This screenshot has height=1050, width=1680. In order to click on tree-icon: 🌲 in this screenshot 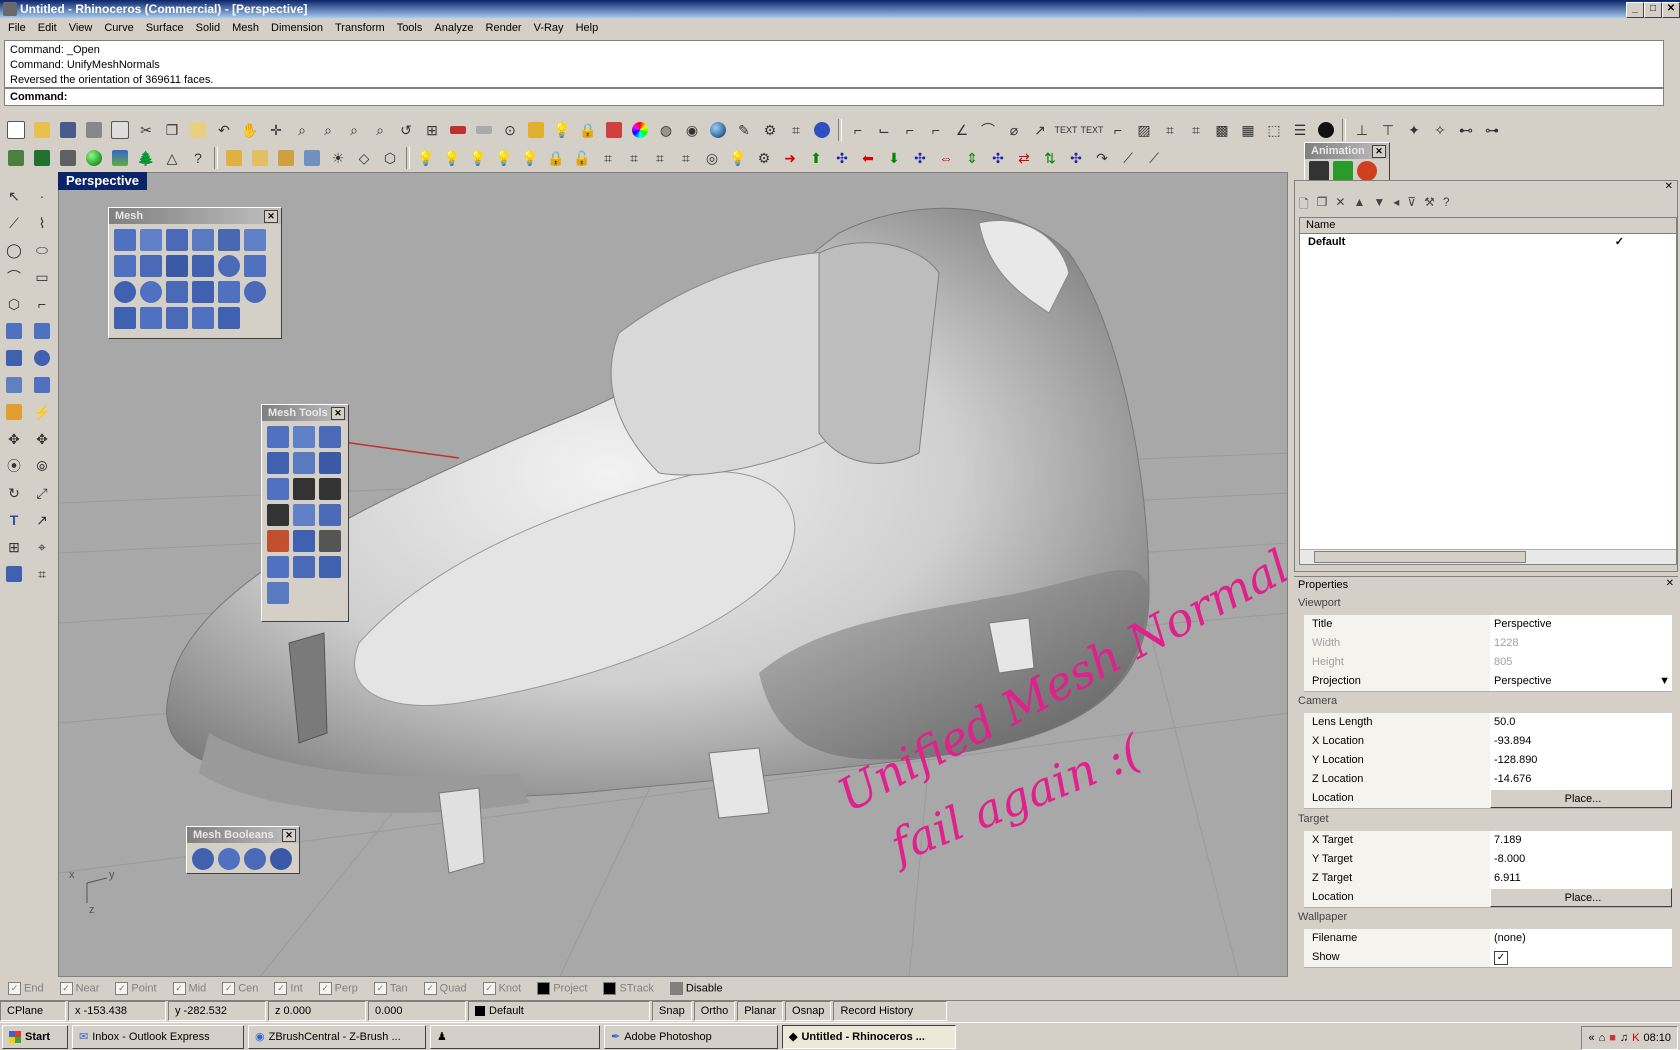, I will do `click(146, 158)`.